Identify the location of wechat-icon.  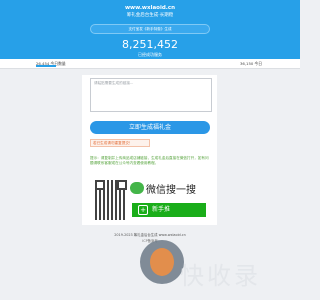
(137, 188).